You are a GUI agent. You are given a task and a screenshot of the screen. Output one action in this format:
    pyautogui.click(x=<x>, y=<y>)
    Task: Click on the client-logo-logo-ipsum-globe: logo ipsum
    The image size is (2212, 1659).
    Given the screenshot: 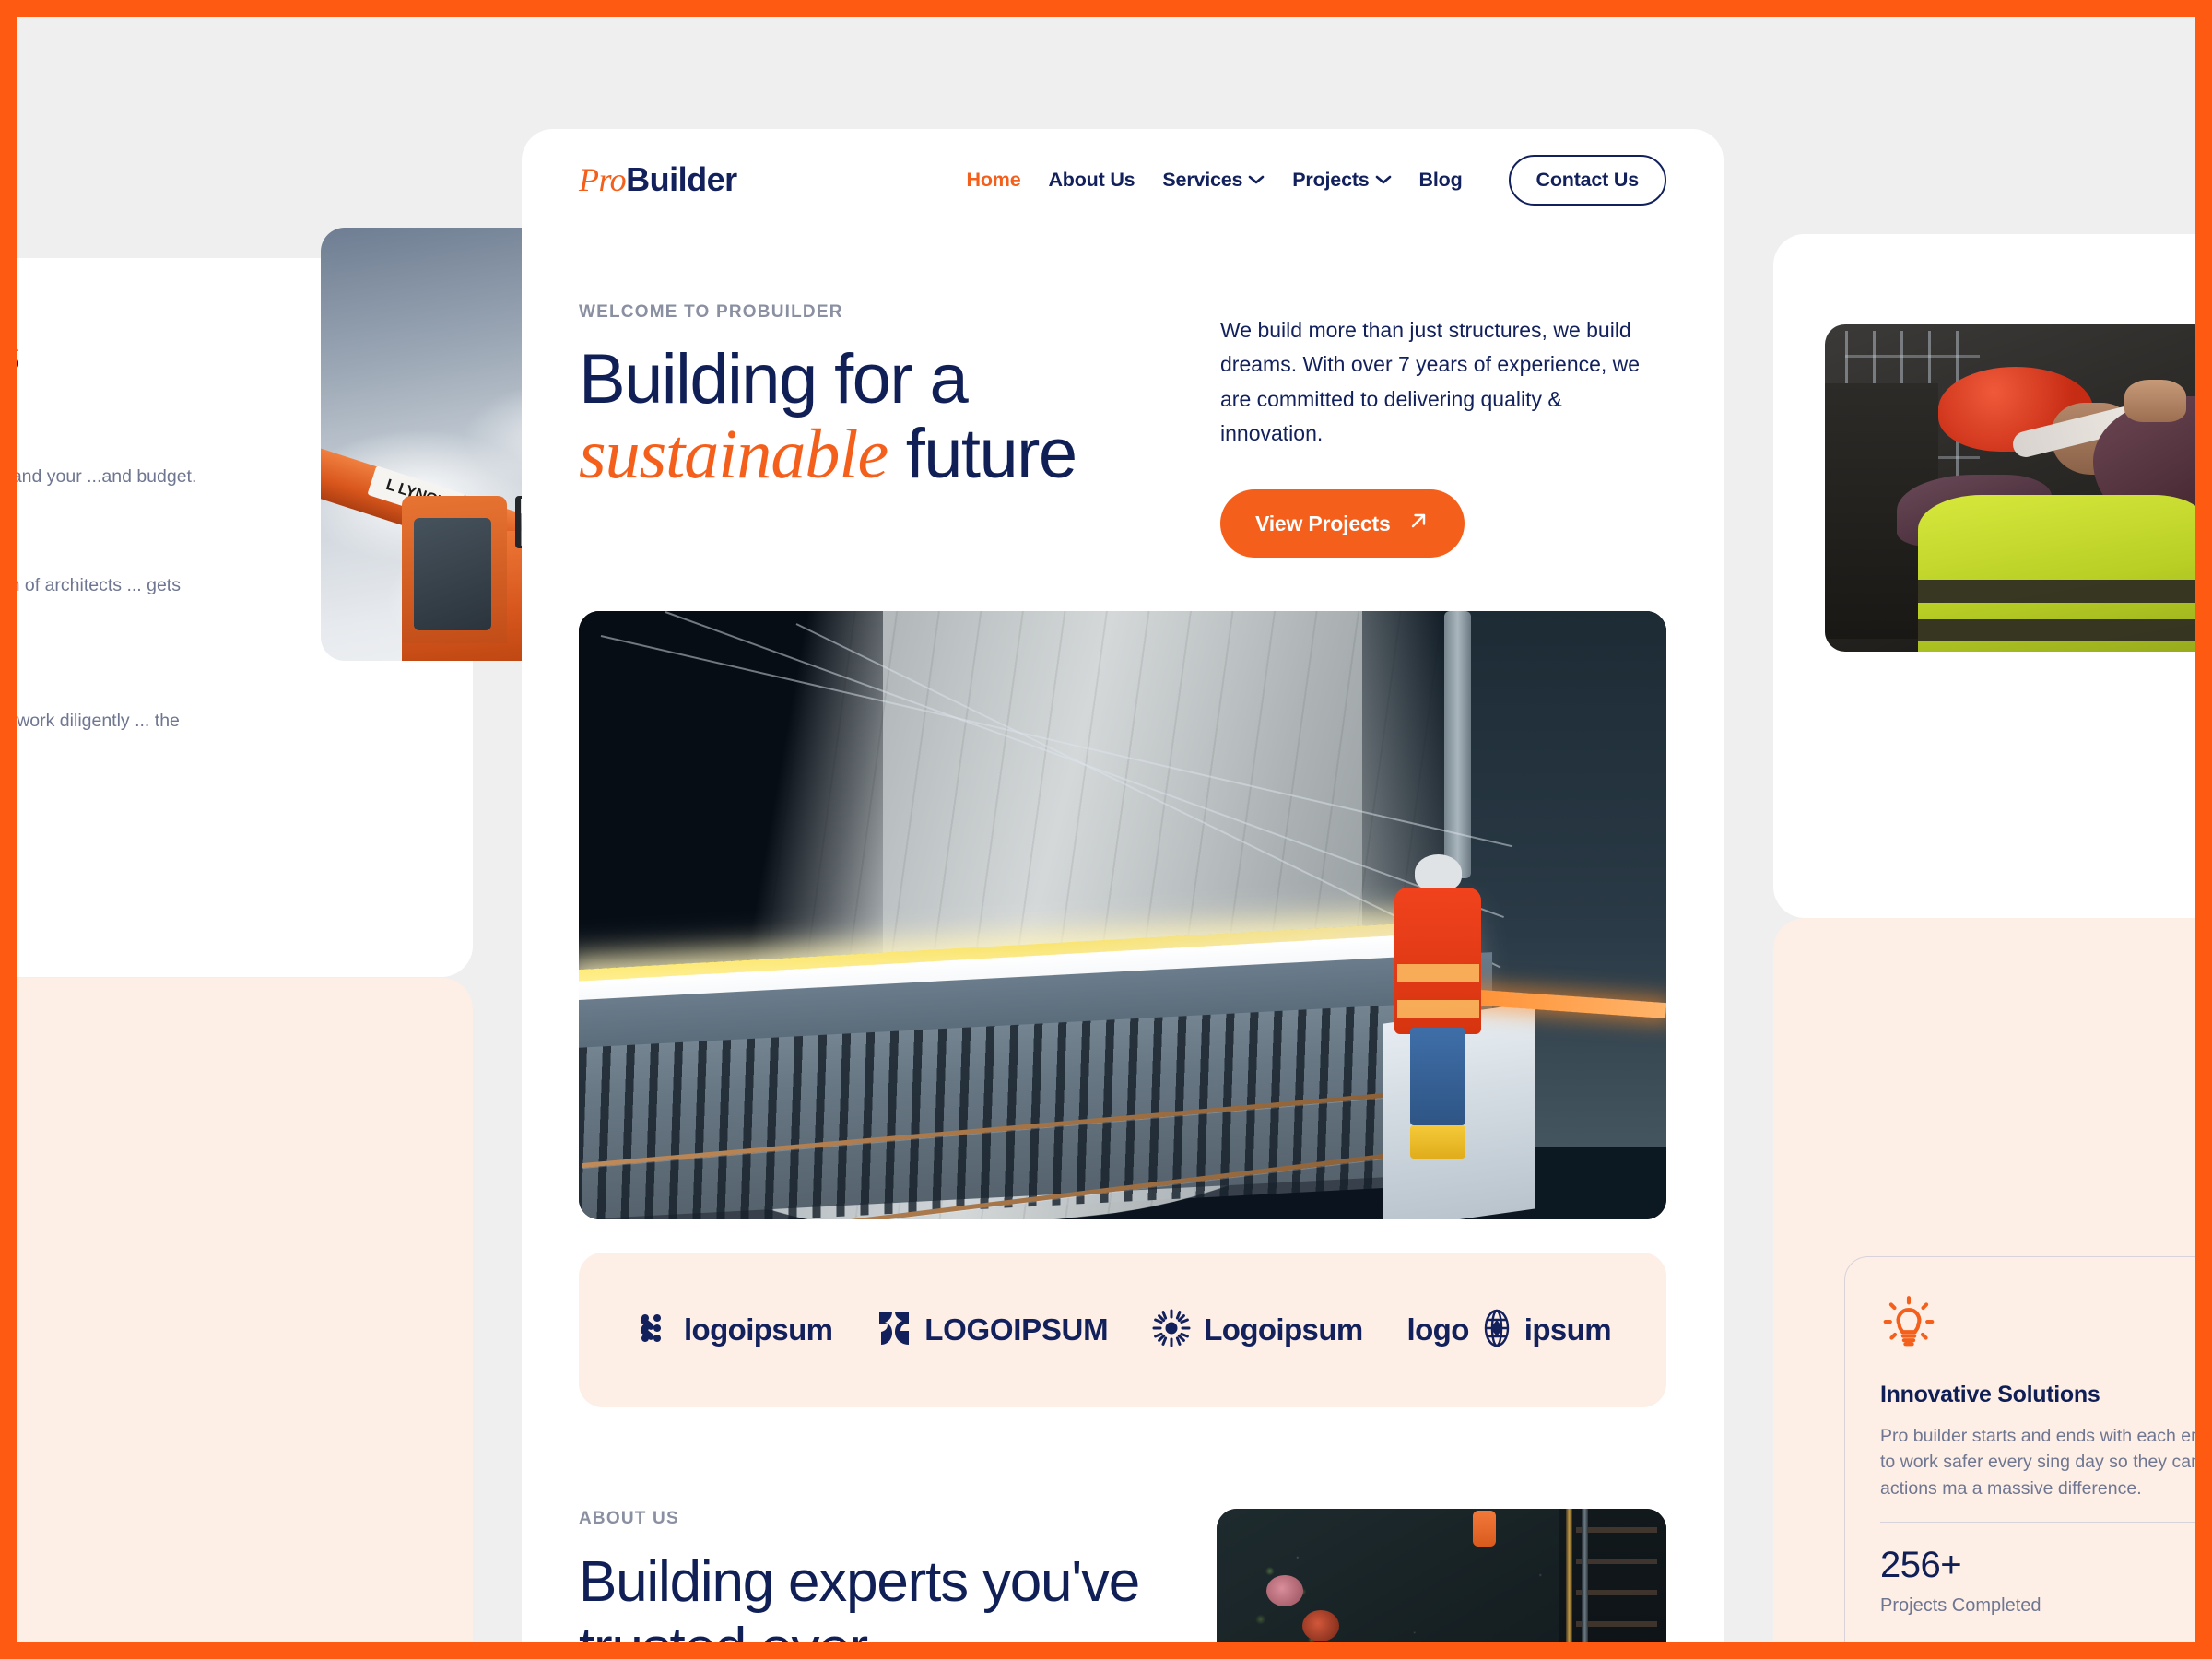 What is the action you would take?
    pyautogui.click(x=1509, y=1330)
    